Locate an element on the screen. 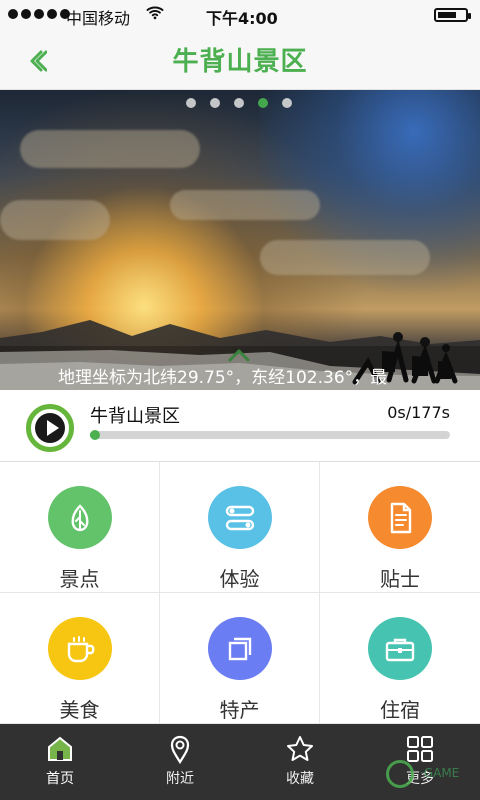 The image size is (480, 800). audio-title: 牛背山景区 is located at coordinates (135, 416).